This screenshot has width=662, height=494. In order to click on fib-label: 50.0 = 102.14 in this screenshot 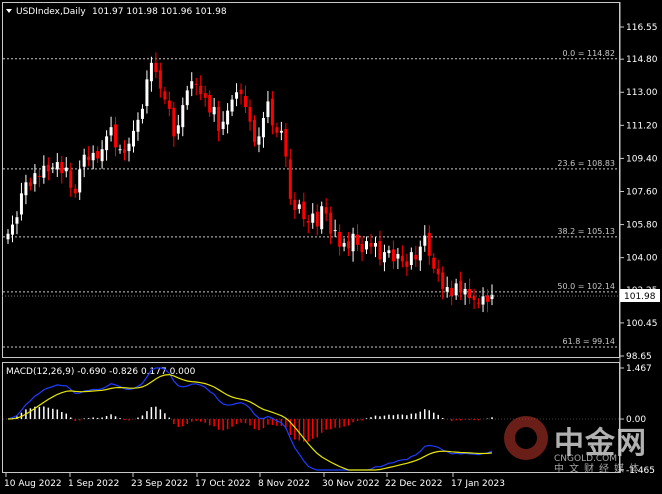, I will do `click(586, 286)`.